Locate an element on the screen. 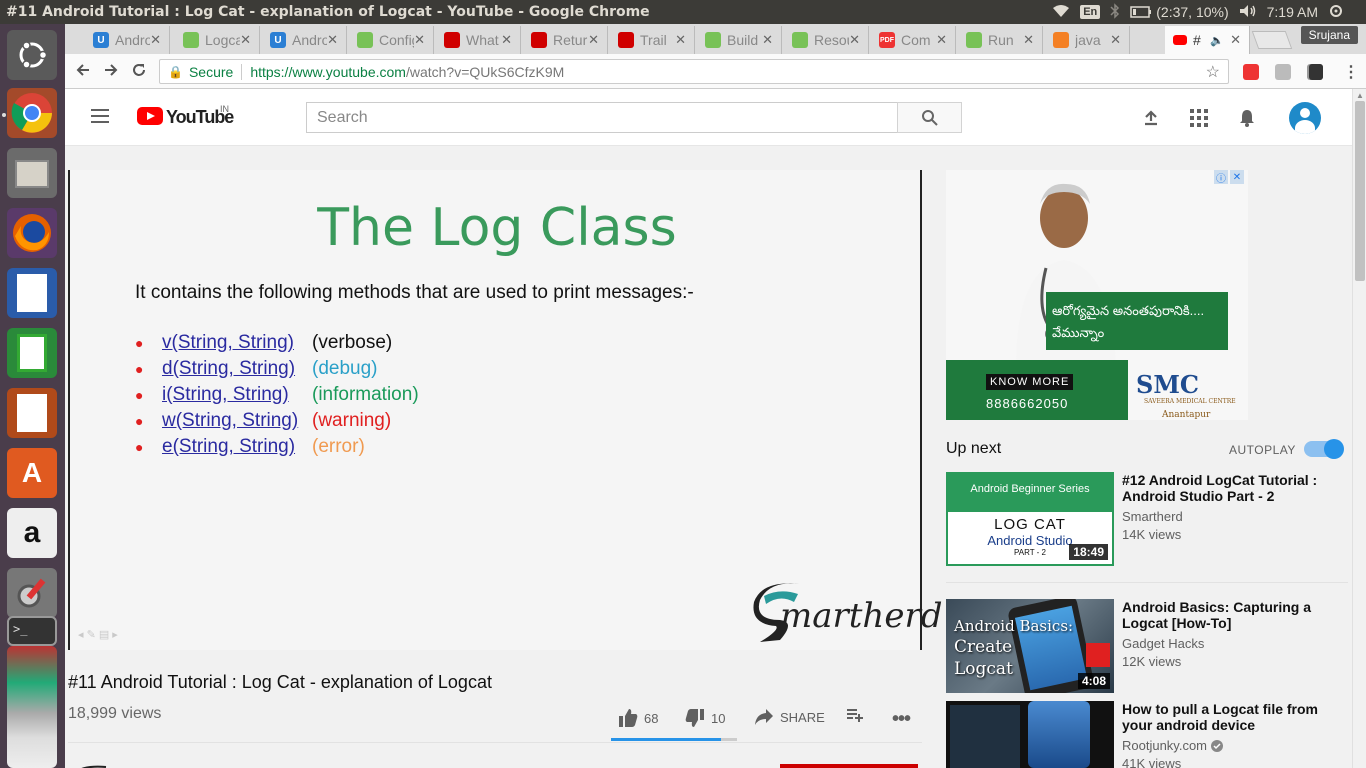 Image resolution: width=1366 pixels, height=768 pixels. bluetooth-icon is located at coordinates (1115, 12).